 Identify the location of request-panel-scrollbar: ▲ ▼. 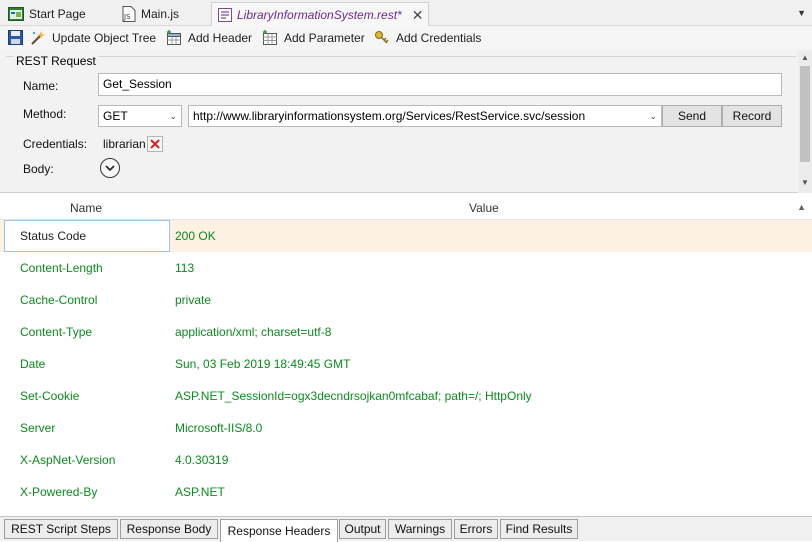
(805, 121).